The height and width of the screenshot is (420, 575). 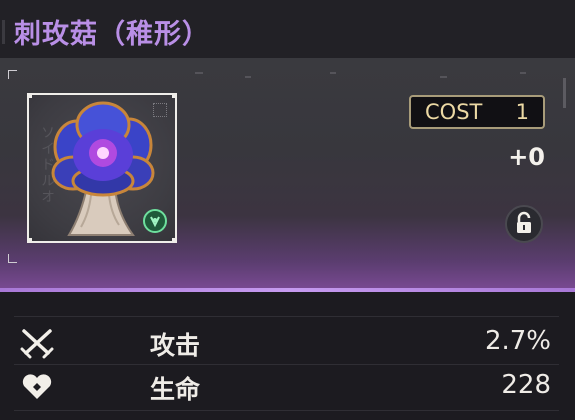 I want to click on unlock-icon, so click(x=524, y=222).